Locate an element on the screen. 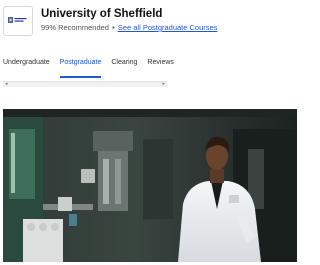 Image resolution: width=320 pixels, height=265 pixels. scroll-left-icon: ◂ is located at coordinates (6, 84).